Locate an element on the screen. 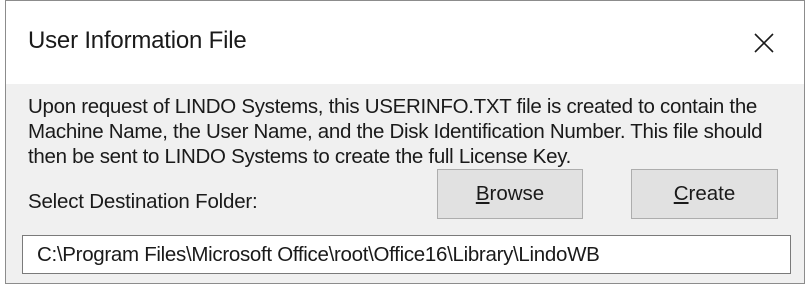 Image resolution: width=812 pixels, height=290 pixels. browse-mnemonic: B is located at coordinates (482, 193).